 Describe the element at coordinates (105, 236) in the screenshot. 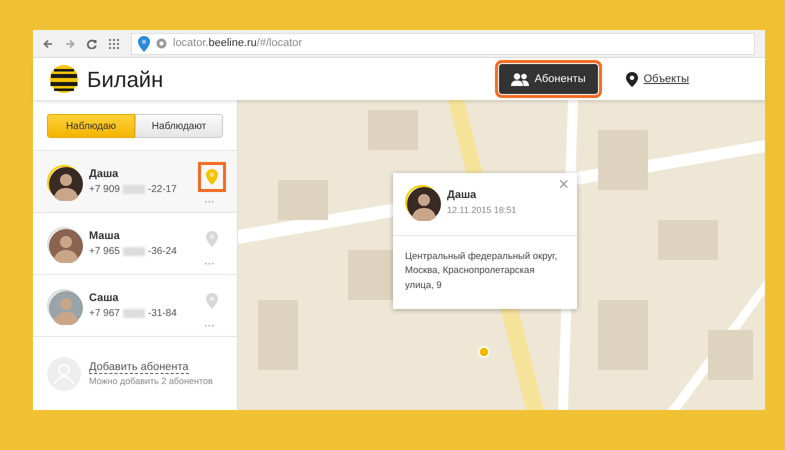

I see `contact-name: Маша` at that location.